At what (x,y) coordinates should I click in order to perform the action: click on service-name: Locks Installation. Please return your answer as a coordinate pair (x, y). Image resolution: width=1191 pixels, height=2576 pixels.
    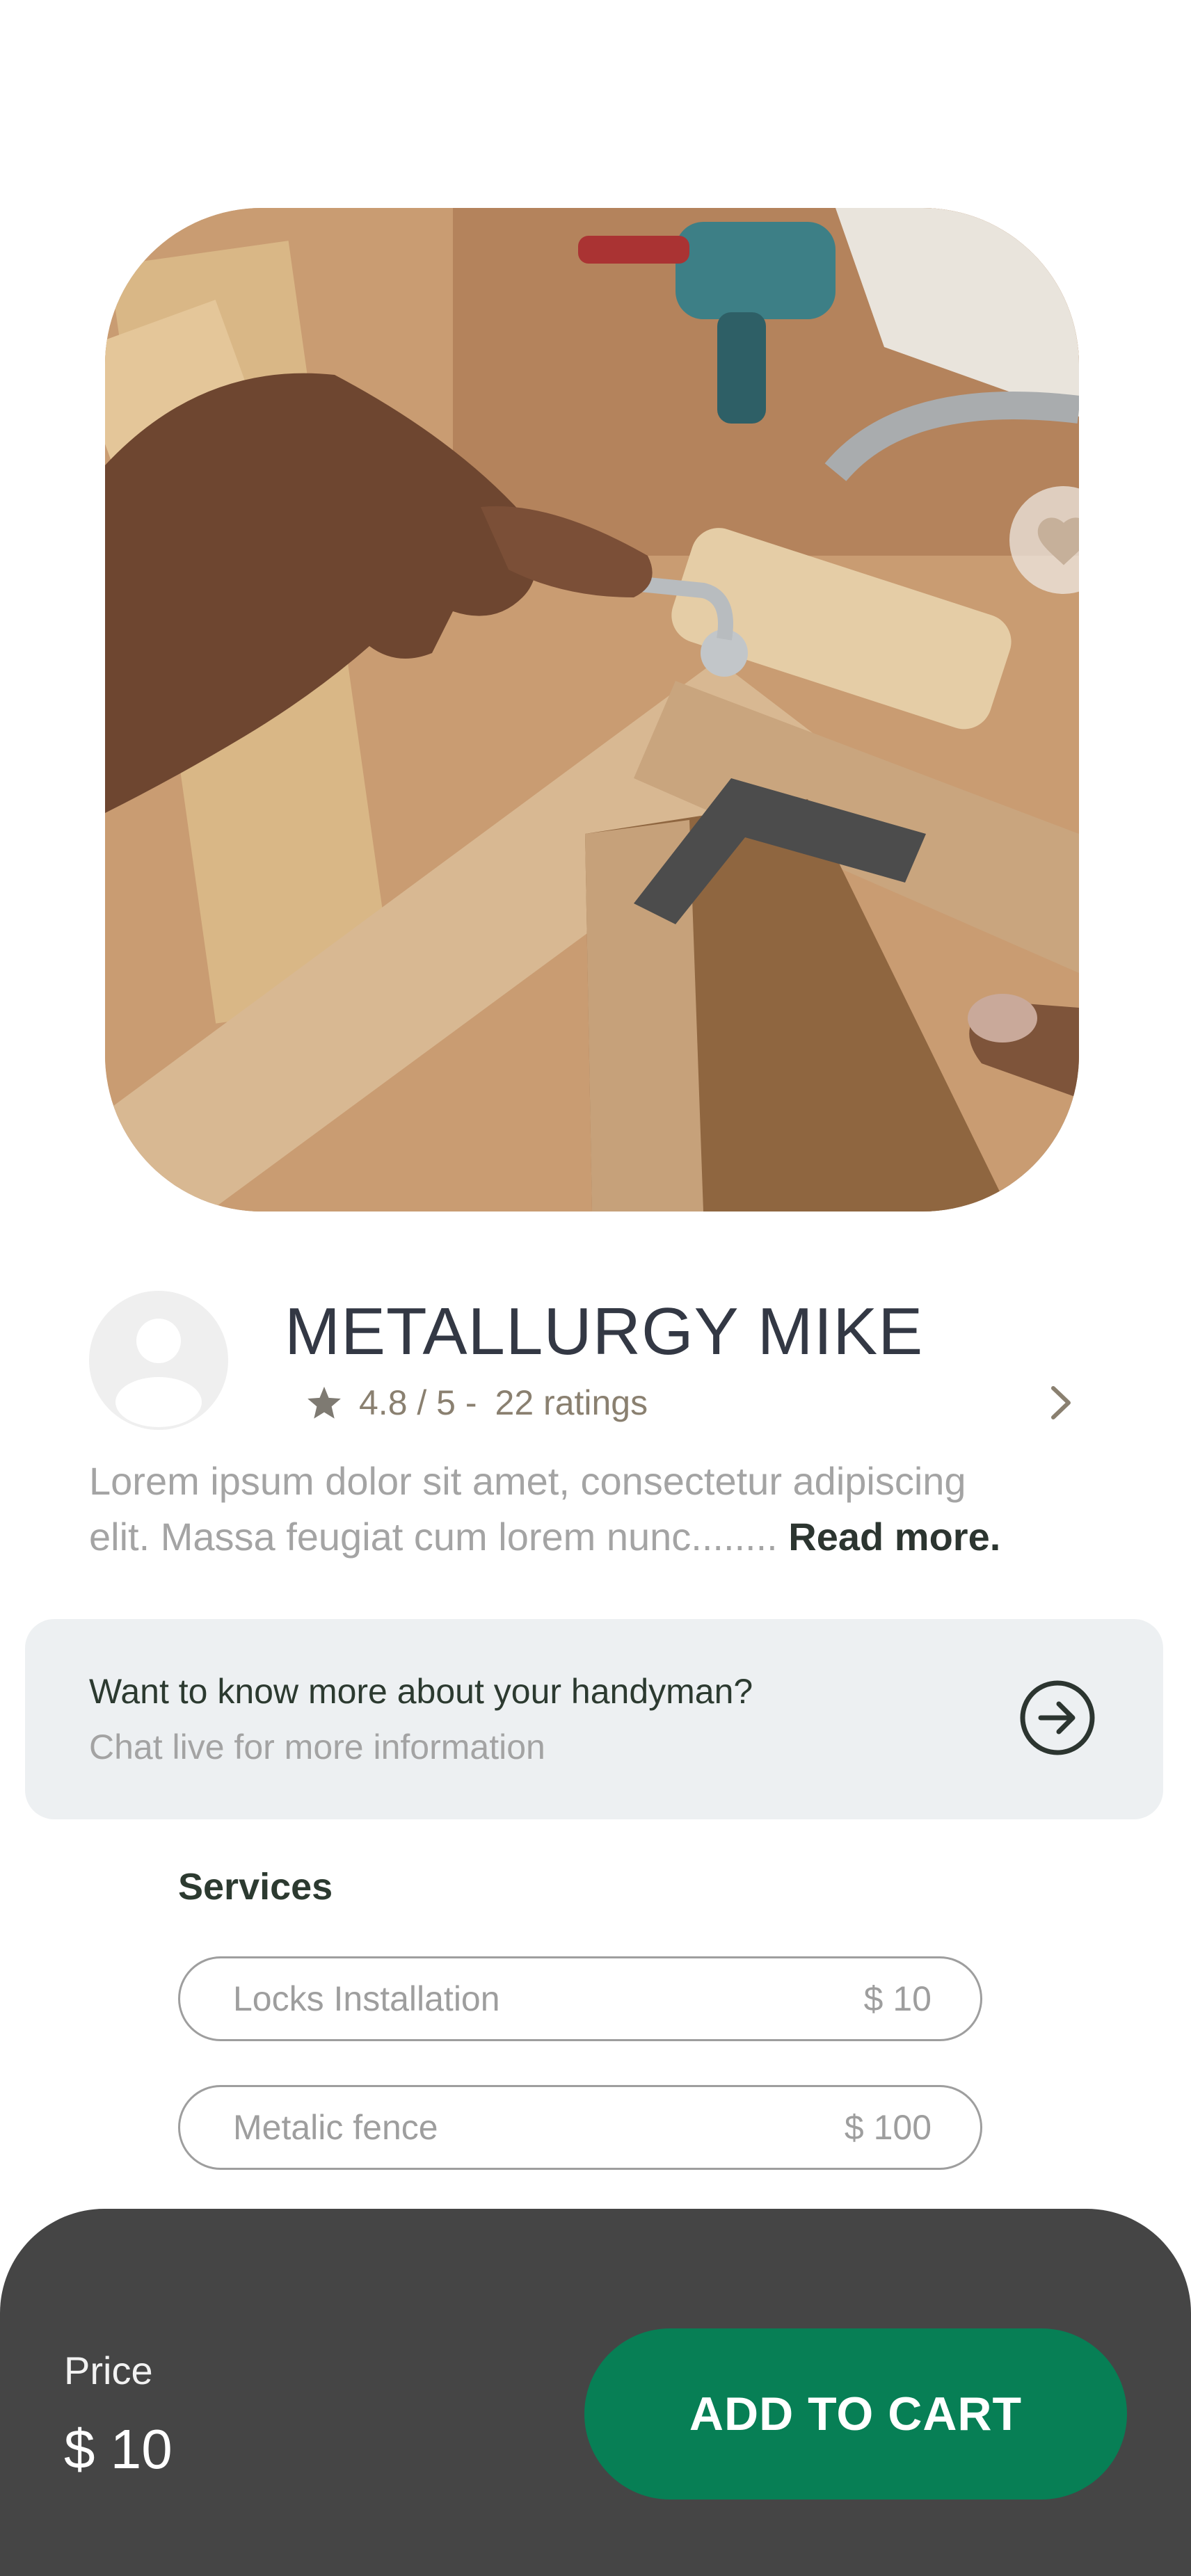
    Looking at the image, I should click on (366, 1998).